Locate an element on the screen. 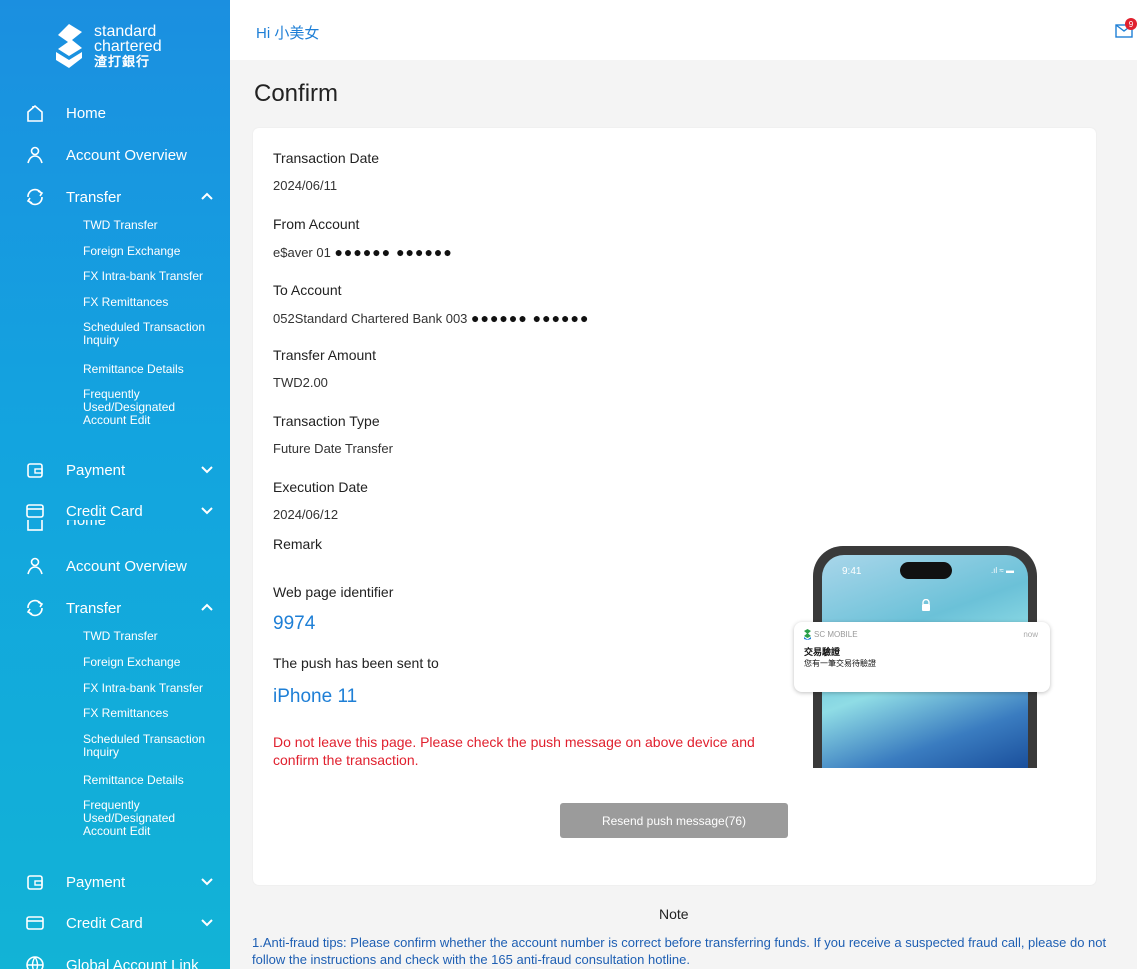 This screenshot has height=969, width=1137. notif-app-name: SC MOBILE is located at coordinates (836, 634).